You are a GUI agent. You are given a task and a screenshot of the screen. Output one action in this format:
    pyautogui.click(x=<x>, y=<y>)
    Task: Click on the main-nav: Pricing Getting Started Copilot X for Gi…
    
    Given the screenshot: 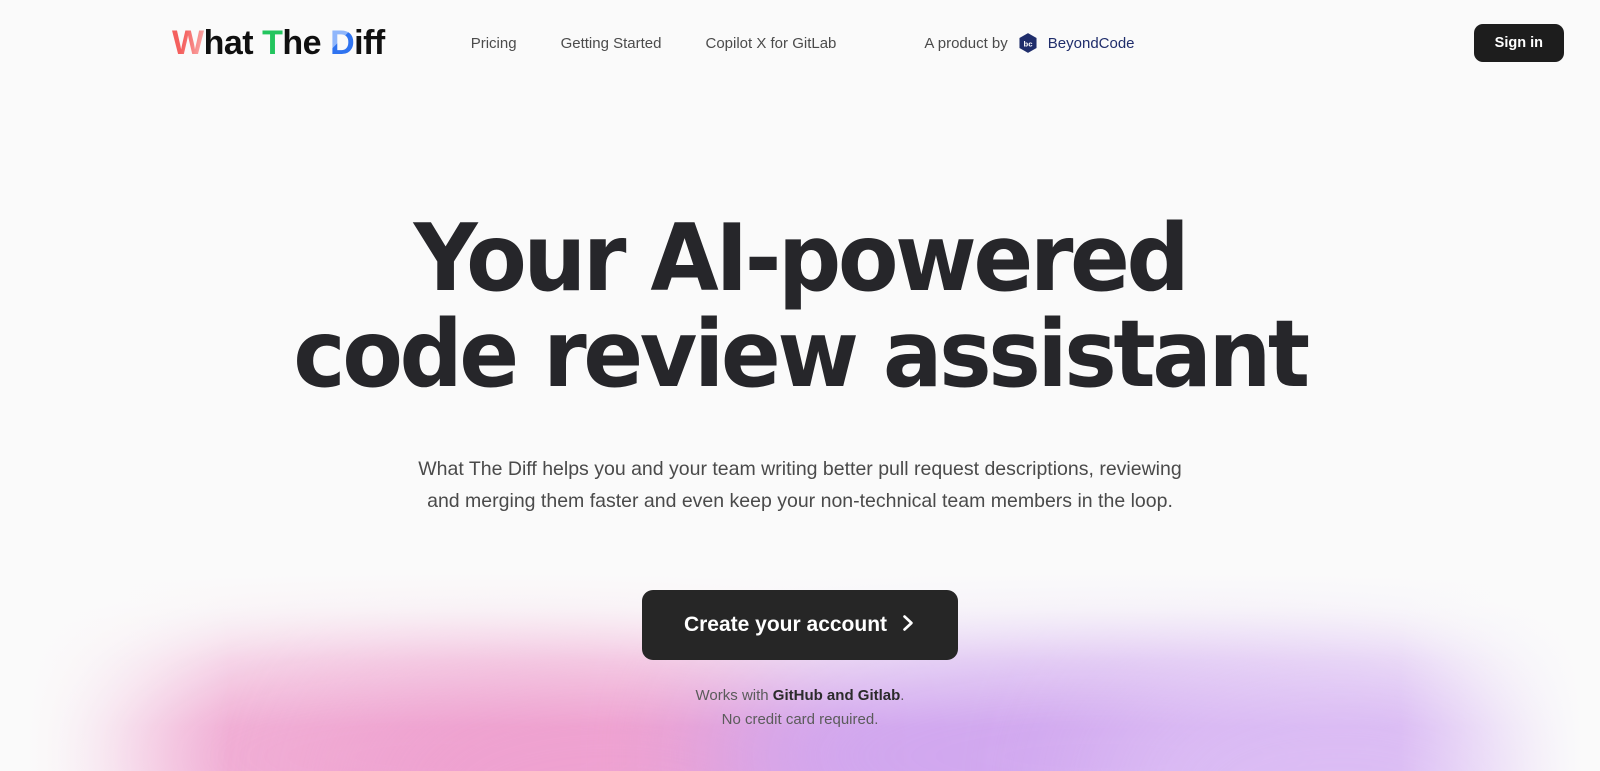 What is the action you would take?
    pyautogui.click(x=654, y=43)
    